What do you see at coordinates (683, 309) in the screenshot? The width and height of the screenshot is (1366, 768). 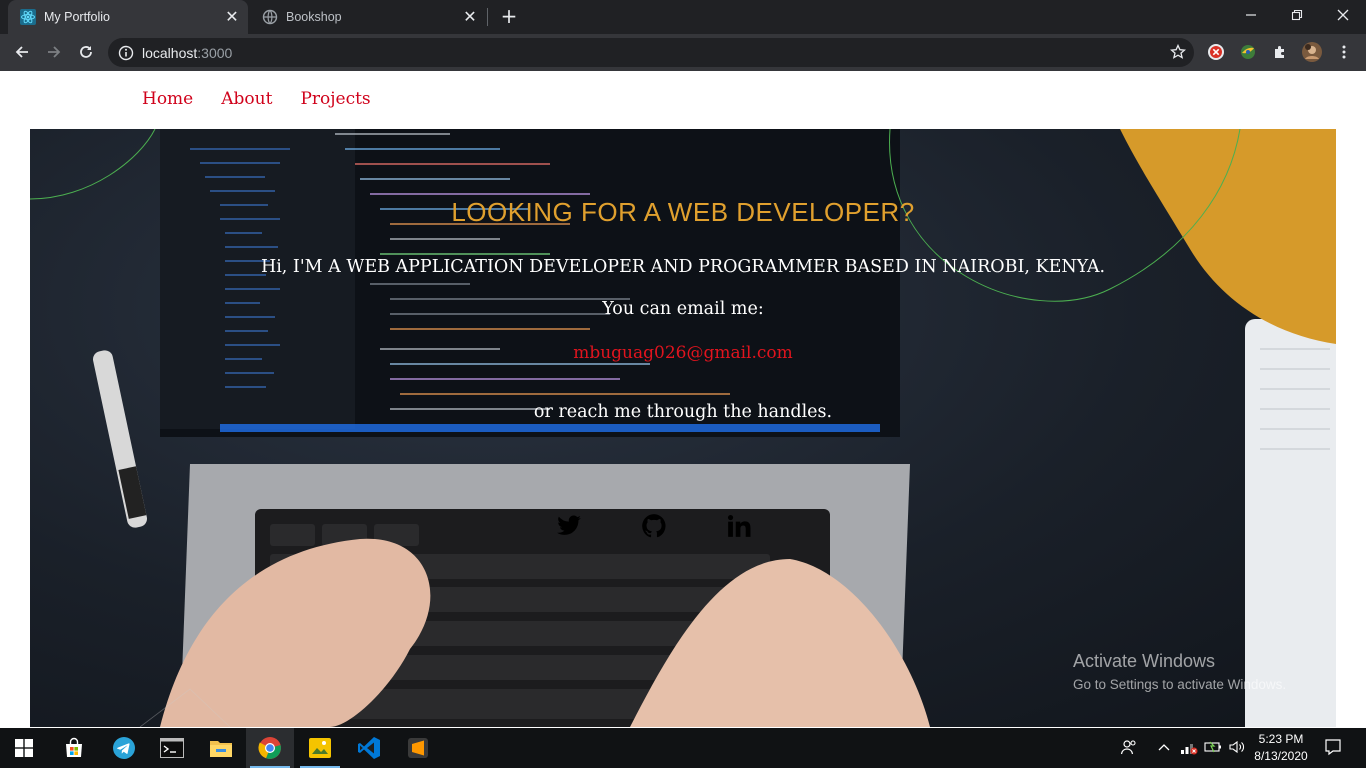 I see `email-label: You can email me:` at bounding box center [683, 309].